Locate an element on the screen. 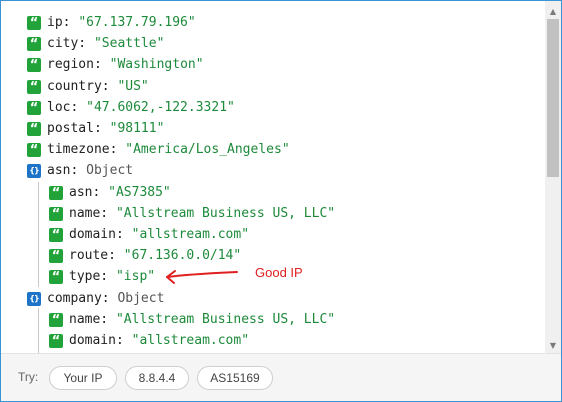 The height and width of the screenshot is (402, 562). try-bar: Try: Your IP 8.8.4.4 AS15169 is located at coordinates (281, 377).